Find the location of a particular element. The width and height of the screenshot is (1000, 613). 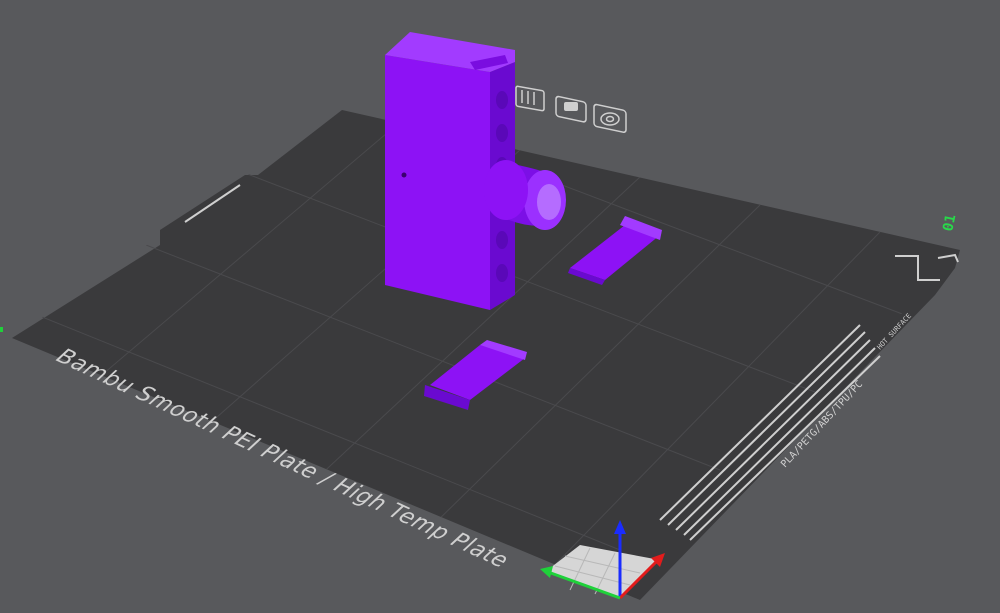

plate-number: 01 is located at coordinates (949, 223).